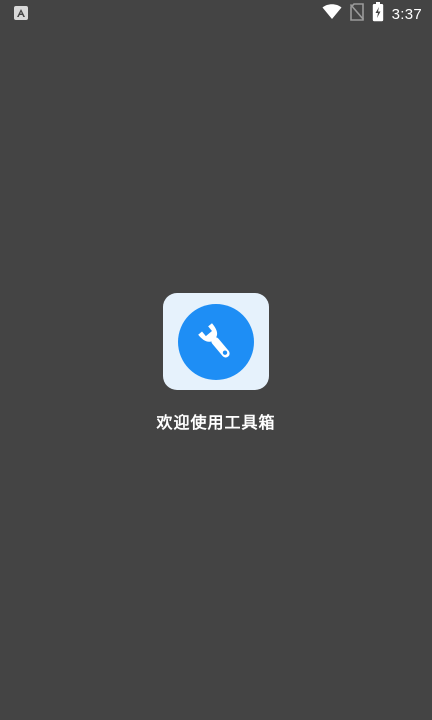 The height and width of the screenshot is (720, 432). I want to click on app-icon-circle, so click(216, 341).